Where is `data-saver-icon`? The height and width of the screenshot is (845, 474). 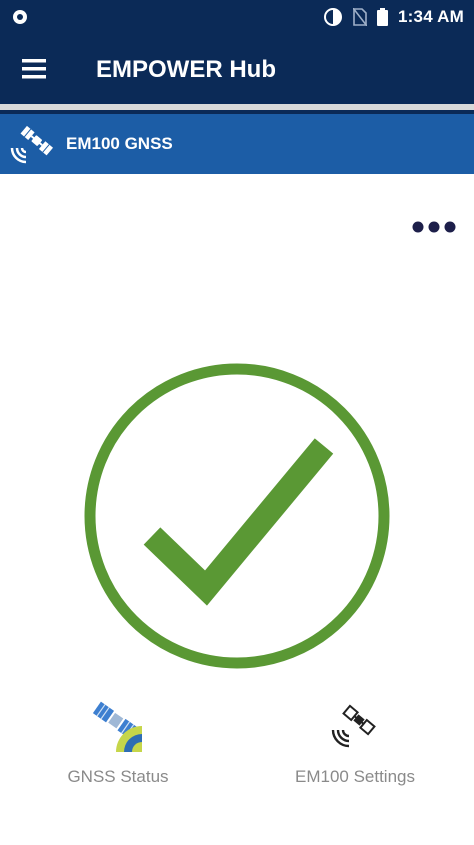
data-saver-icon is located at coordinates (333, 17).